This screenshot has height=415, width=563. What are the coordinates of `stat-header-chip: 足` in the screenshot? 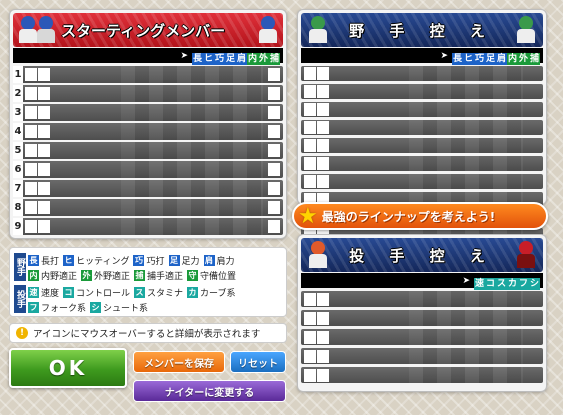 It's located at (490, 59).